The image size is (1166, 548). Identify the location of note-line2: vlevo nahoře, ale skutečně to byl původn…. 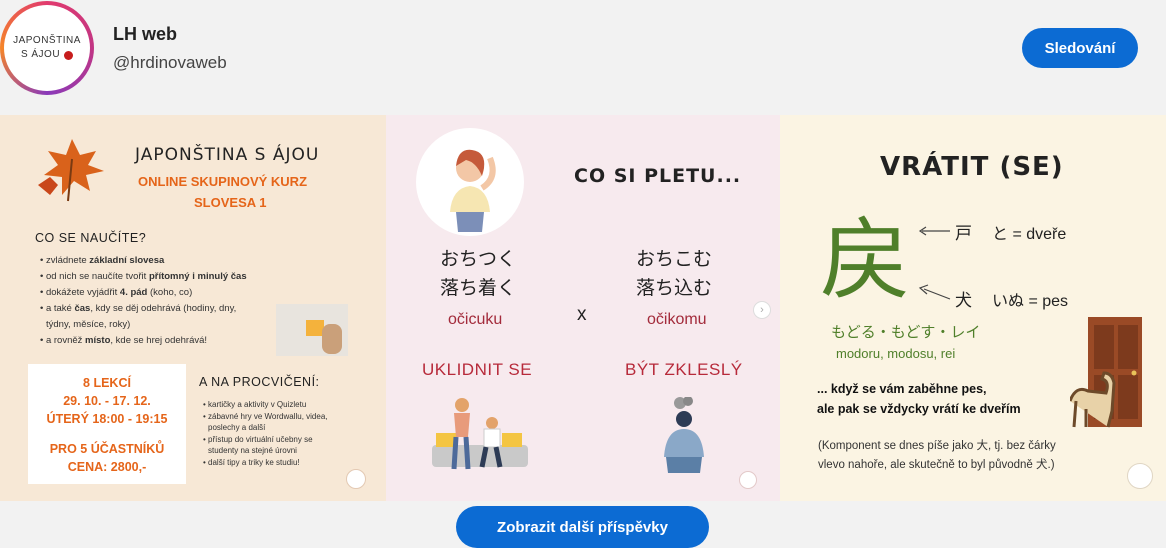
(936, 465).